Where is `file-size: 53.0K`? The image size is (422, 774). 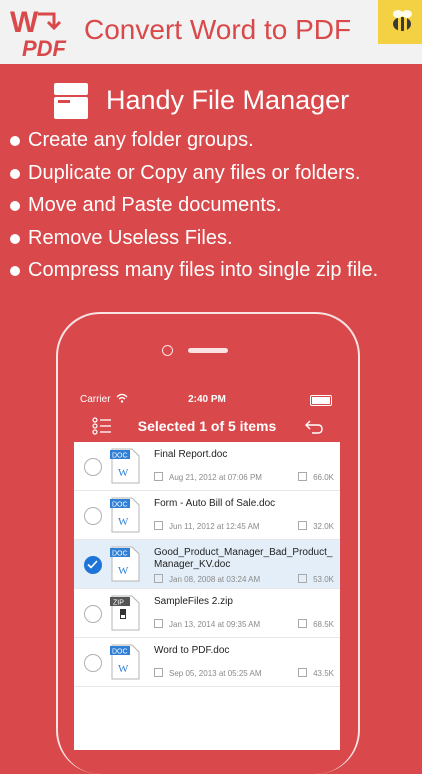
file-size: 53.0K is located at coordinates (323, 579).